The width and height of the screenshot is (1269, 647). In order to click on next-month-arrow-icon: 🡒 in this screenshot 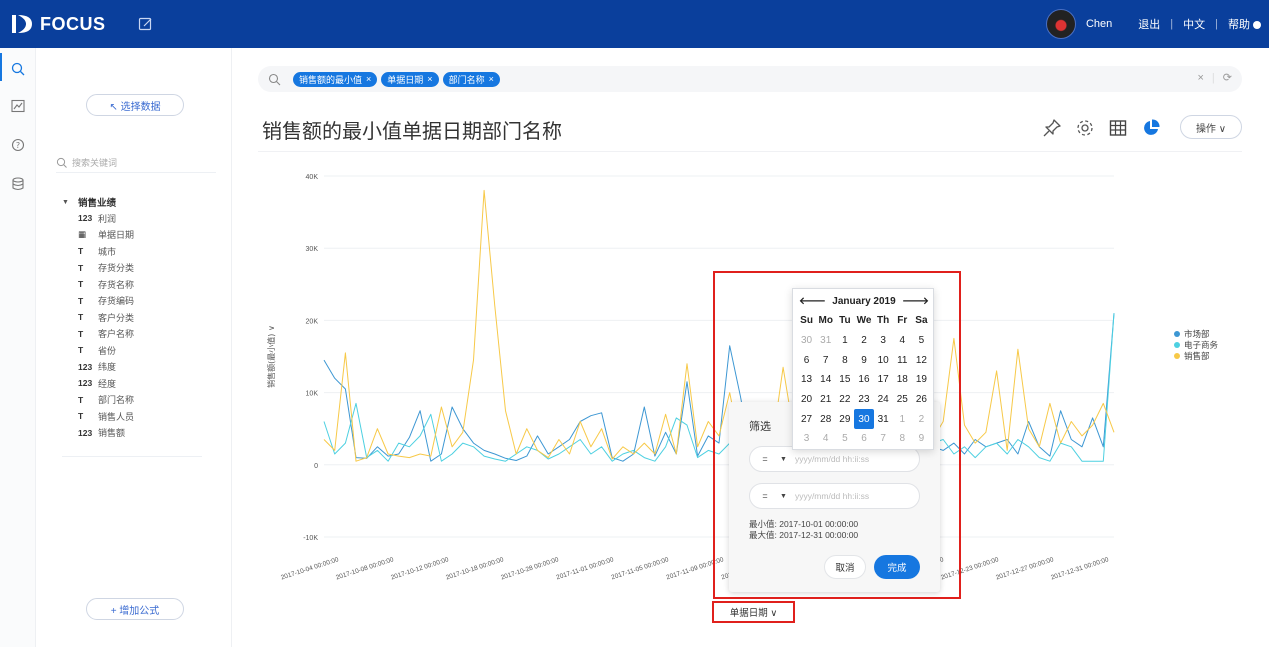, I will do `click(915, 301)`.